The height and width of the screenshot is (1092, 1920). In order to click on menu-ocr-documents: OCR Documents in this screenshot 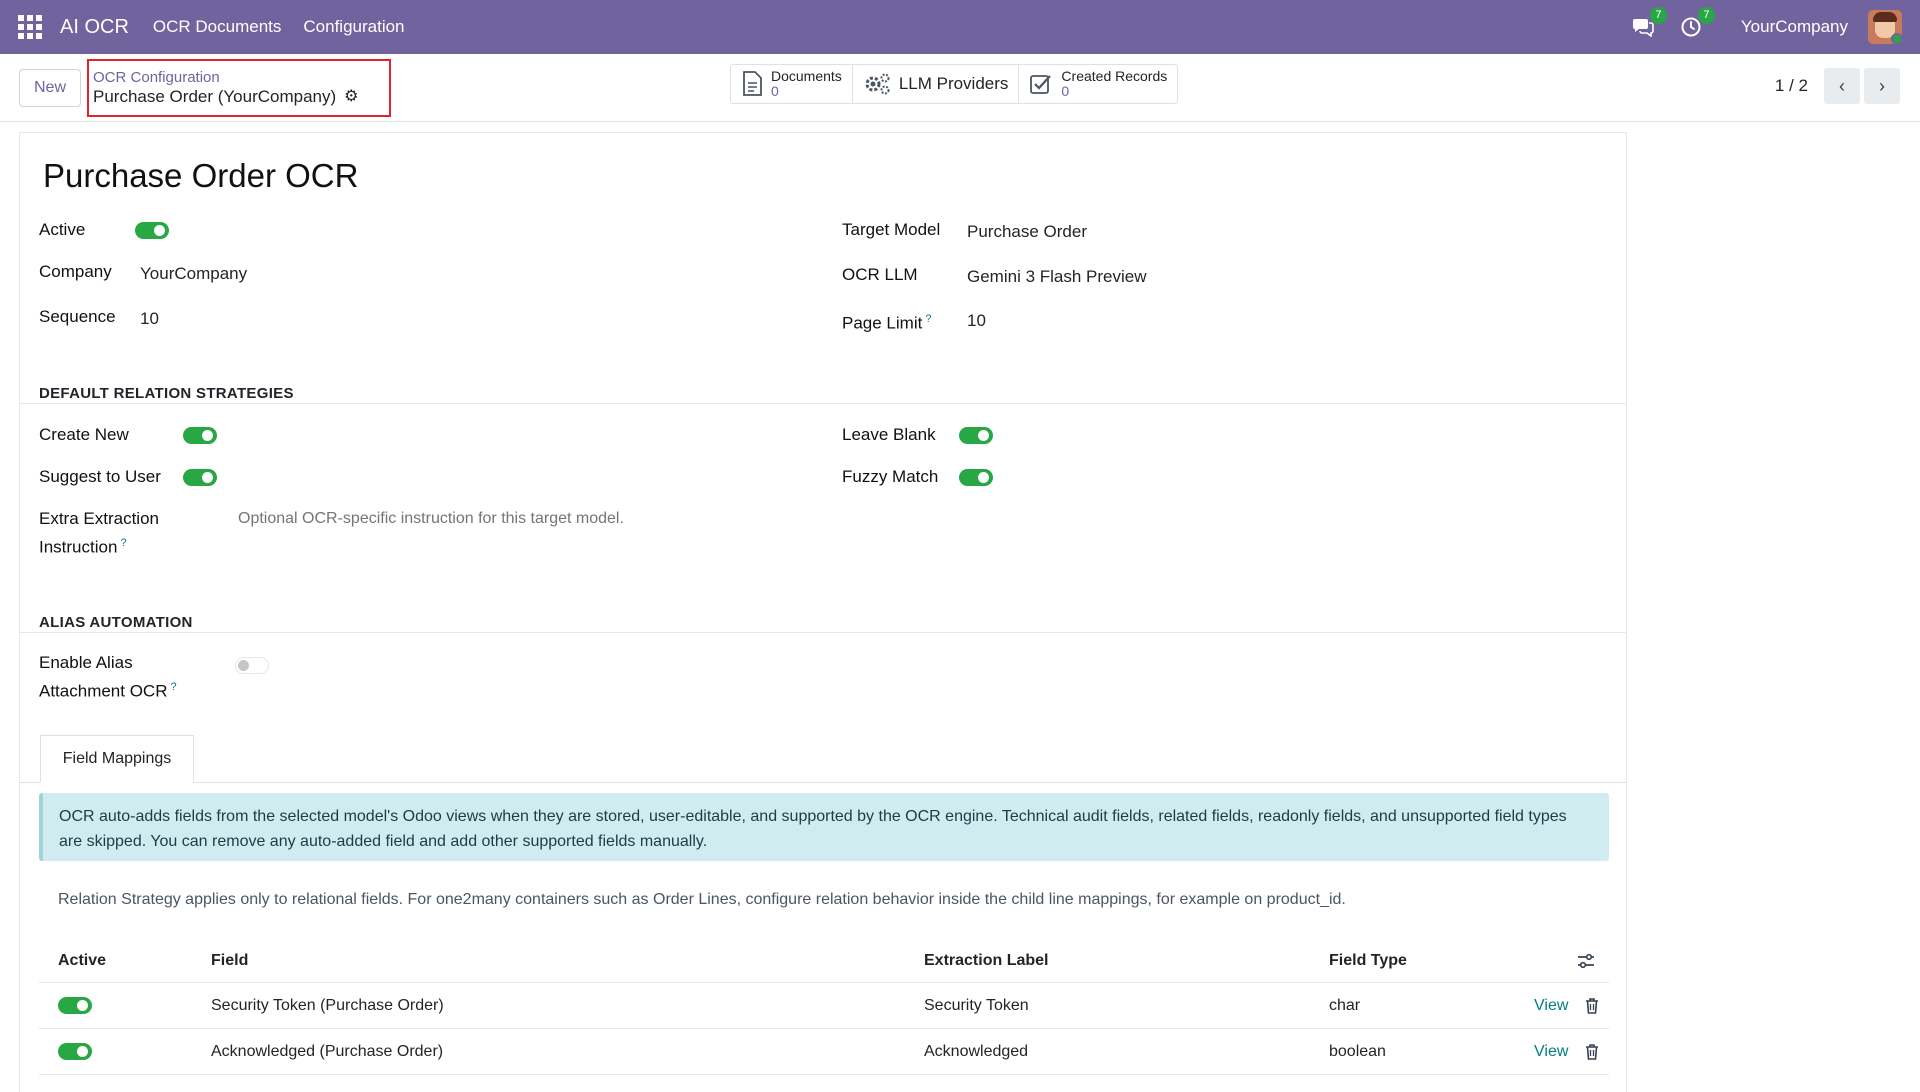, I will do `click(217, 27)`.